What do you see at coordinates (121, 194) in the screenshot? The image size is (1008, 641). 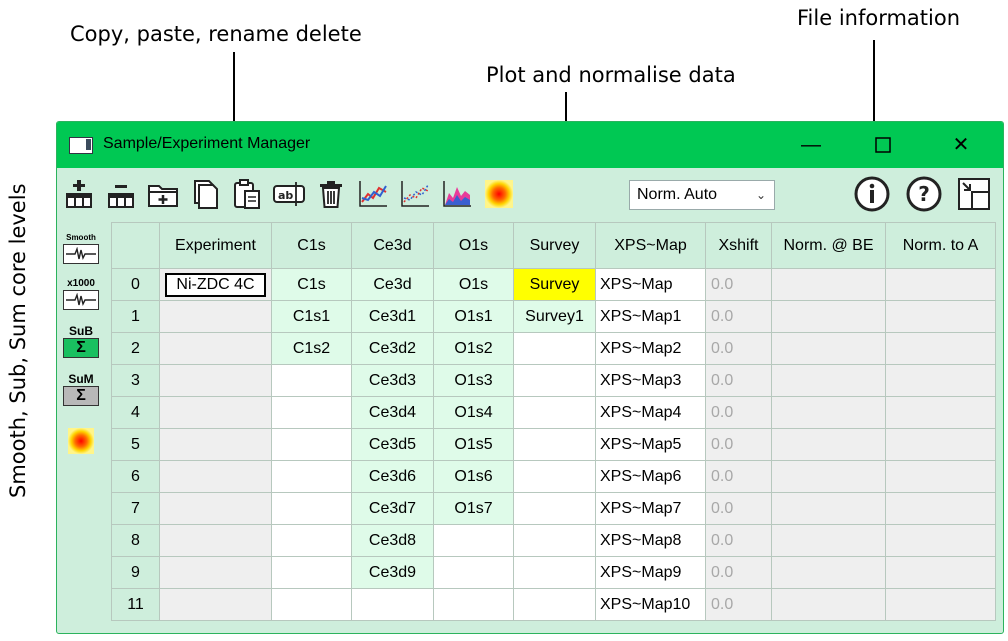 I see `remove-row-button` at bounding box center [121, 194].